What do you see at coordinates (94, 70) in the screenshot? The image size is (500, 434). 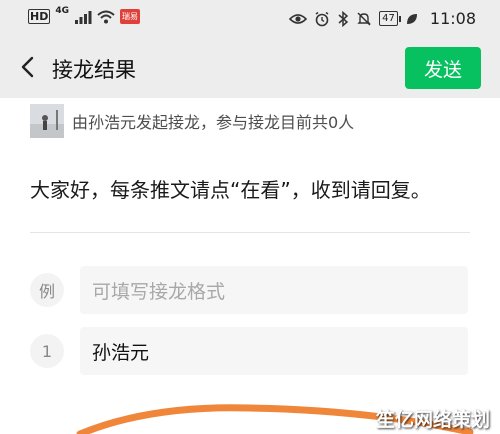 I see `page-title: 接龙结果` at bounding box center [94, 70].